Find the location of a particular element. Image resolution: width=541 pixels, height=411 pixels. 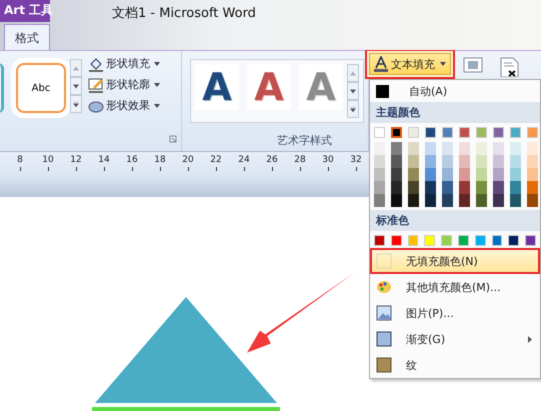

shape-command-button: 形状填充 is located at coordinates (128, 63).